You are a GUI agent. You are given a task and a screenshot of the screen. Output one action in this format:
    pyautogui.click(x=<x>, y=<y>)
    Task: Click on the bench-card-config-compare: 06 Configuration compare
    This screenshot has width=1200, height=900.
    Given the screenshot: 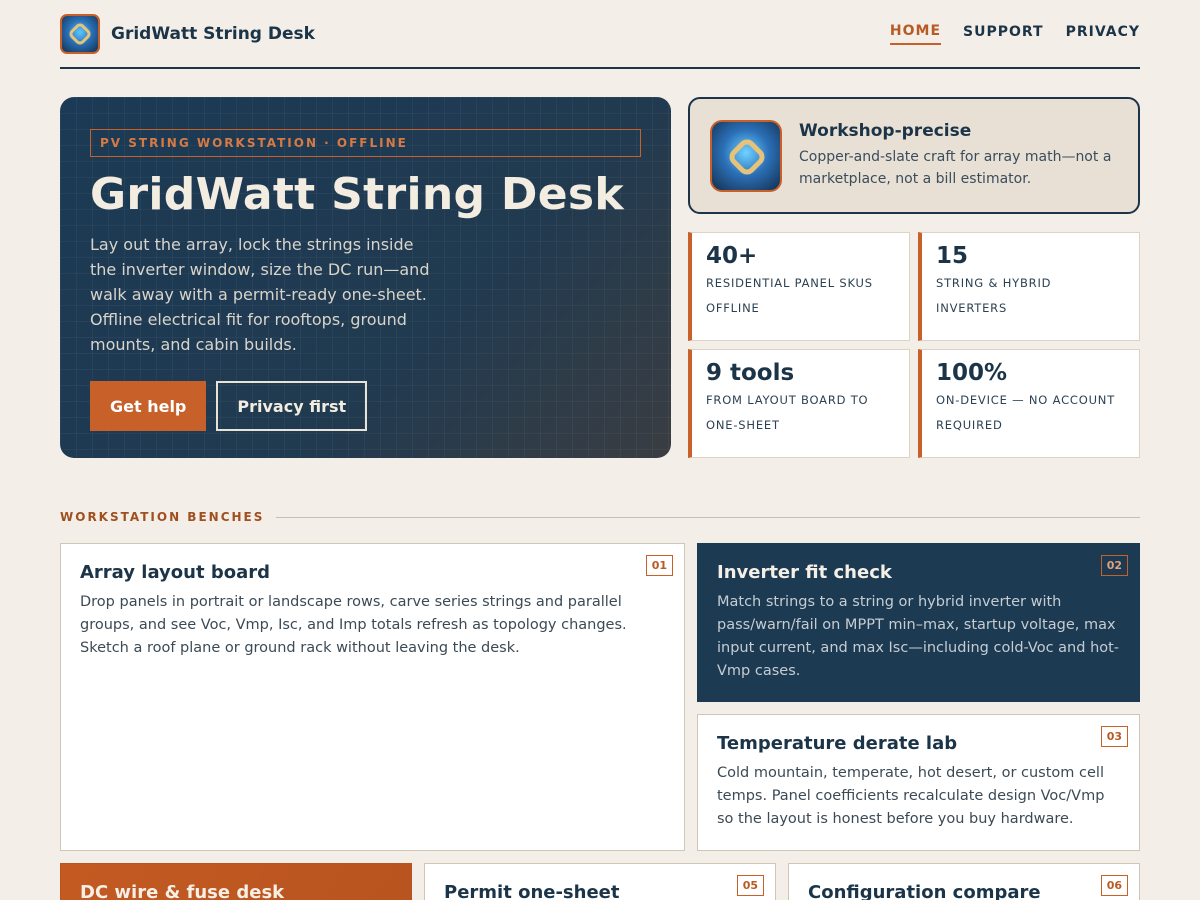 What is the action you would take?
    pyautogui.click(x=964, y=881)
    